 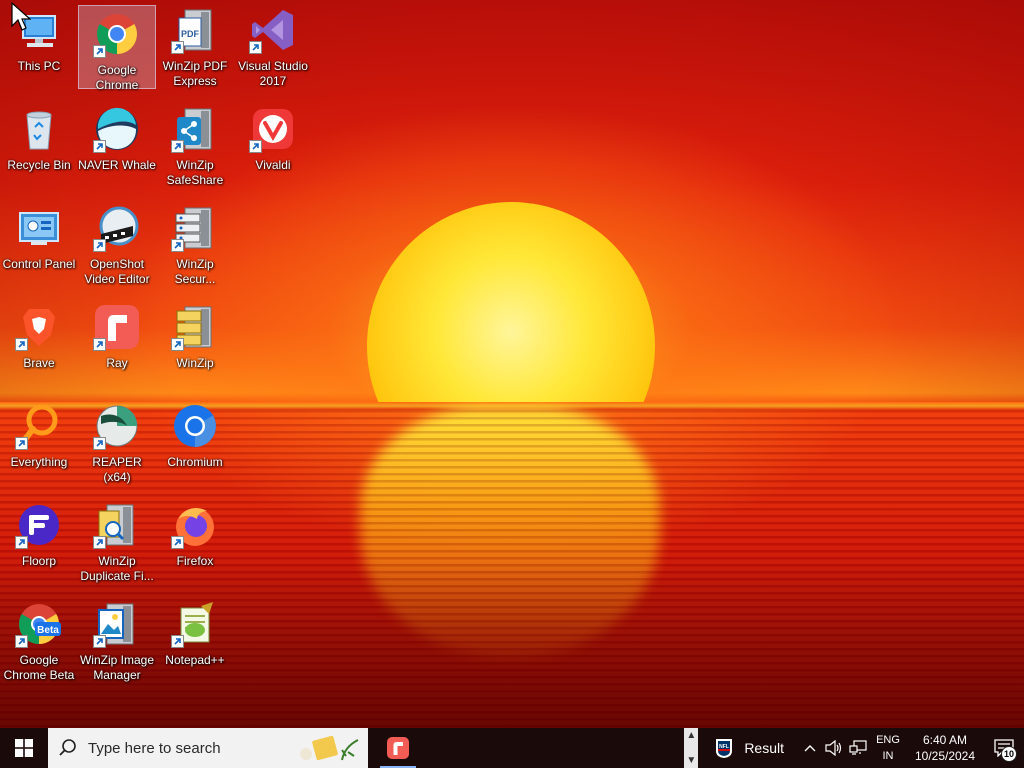 I want to click on desktop-icon-reaper: REAPER (x64), so click(x=117, y=443).